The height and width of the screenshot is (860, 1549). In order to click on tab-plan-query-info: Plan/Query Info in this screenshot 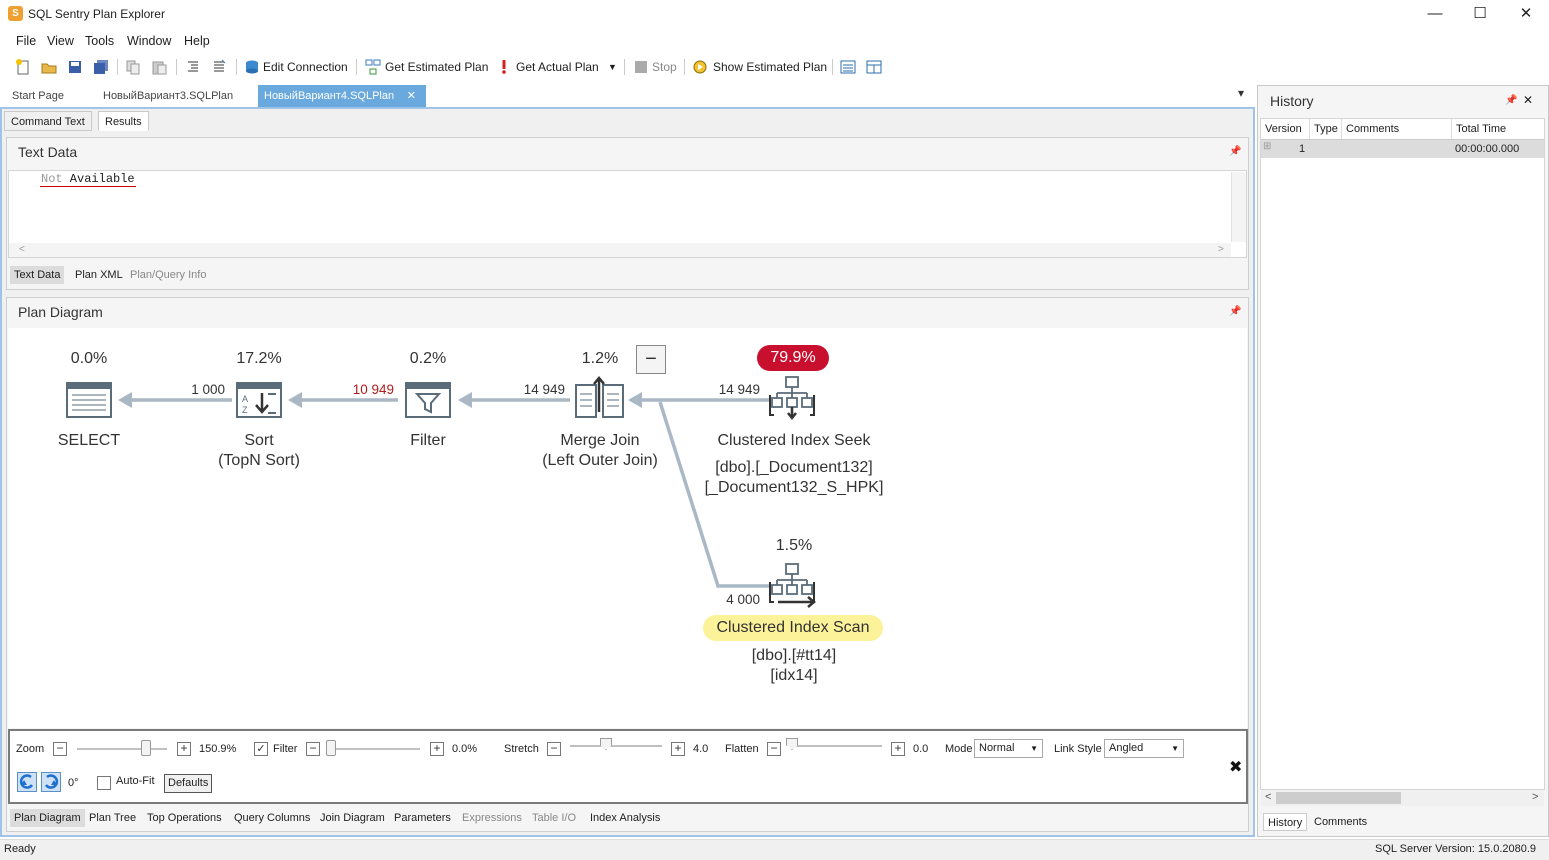, I will do `click(168, 275)`.